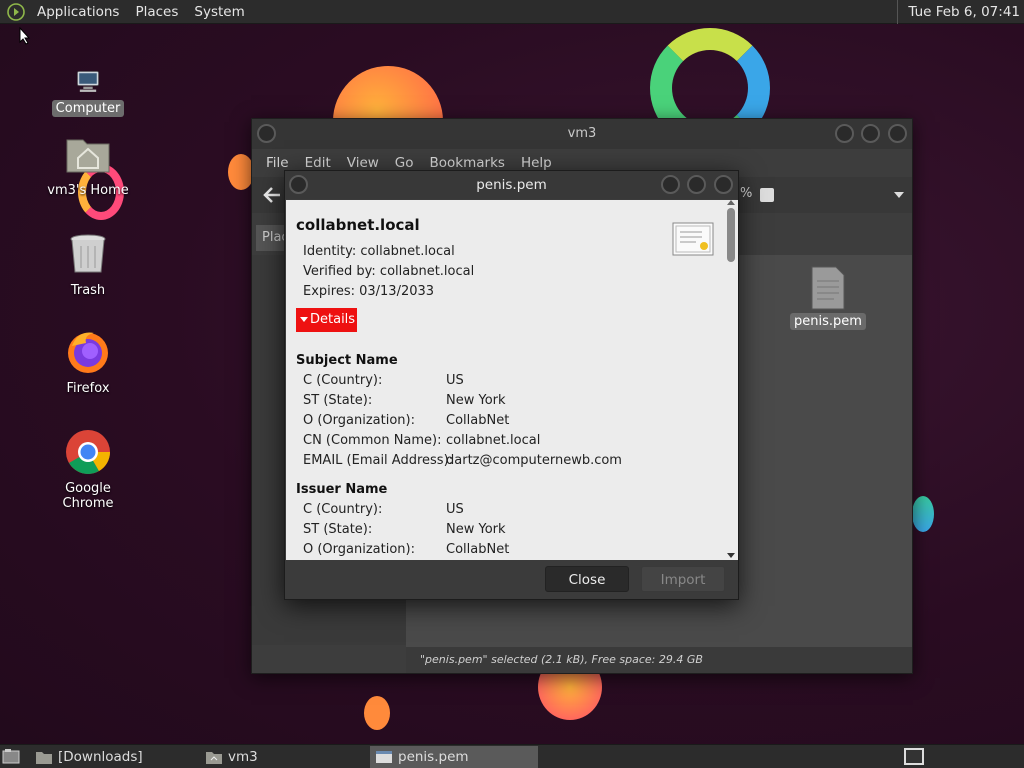 The height and width of the screenshot is (768, 1024). I want to click on field-value: dartz@computernewb.com, so click(534, 460).